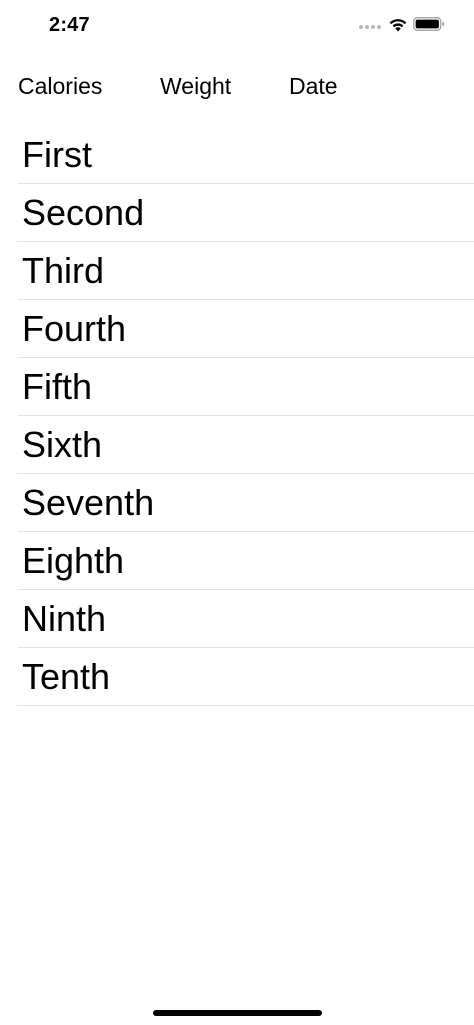  Describe the element at coordinates (73, 560) in the screenshot. I see `list-item-label: Eighth` at that location.